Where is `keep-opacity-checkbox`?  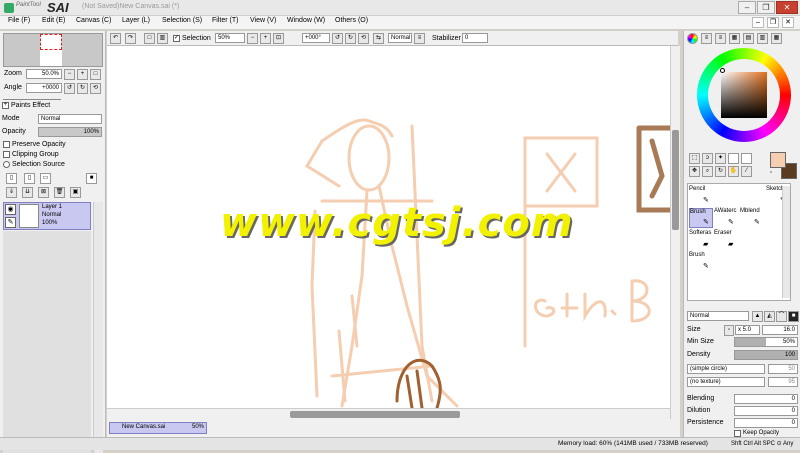 keep-opacity-checkbox is located at coordinates (737, 433).